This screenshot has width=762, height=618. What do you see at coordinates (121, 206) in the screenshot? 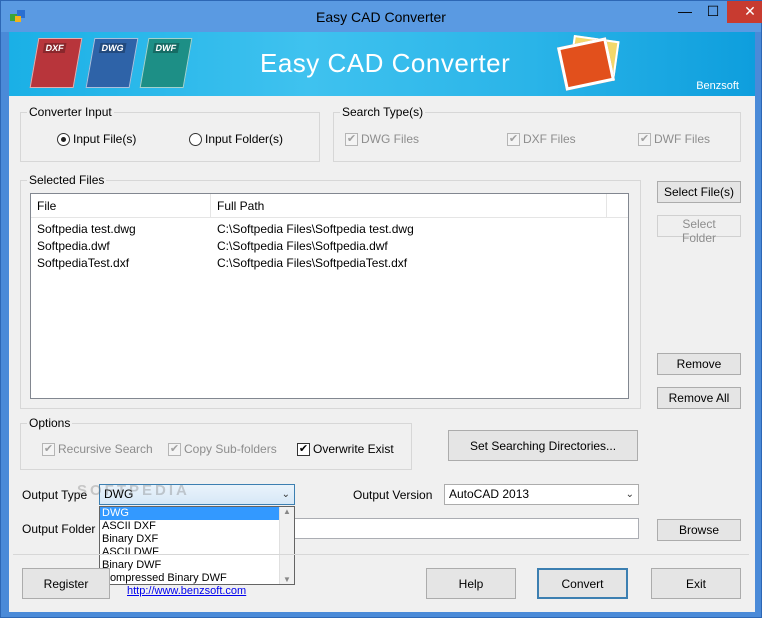
I see `column-header-file: File` at bounding box center [121, 206].